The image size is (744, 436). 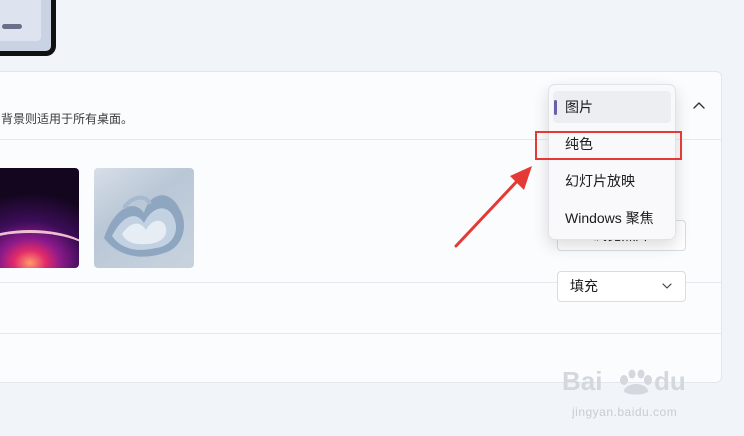 What do you see at coordinates (584, 286) in the screenshot?
I see `fit-dropdown-value: 填充` at bounding box center [584, 286].